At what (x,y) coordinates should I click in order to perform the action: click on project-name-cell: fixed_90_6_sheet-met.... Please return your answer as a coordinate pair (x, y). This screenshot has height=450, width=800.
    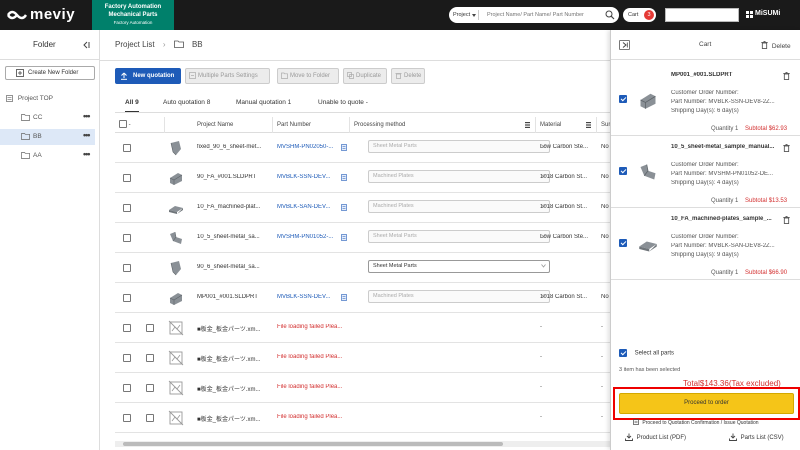
    Looking at the image, I should click on (233, 147).